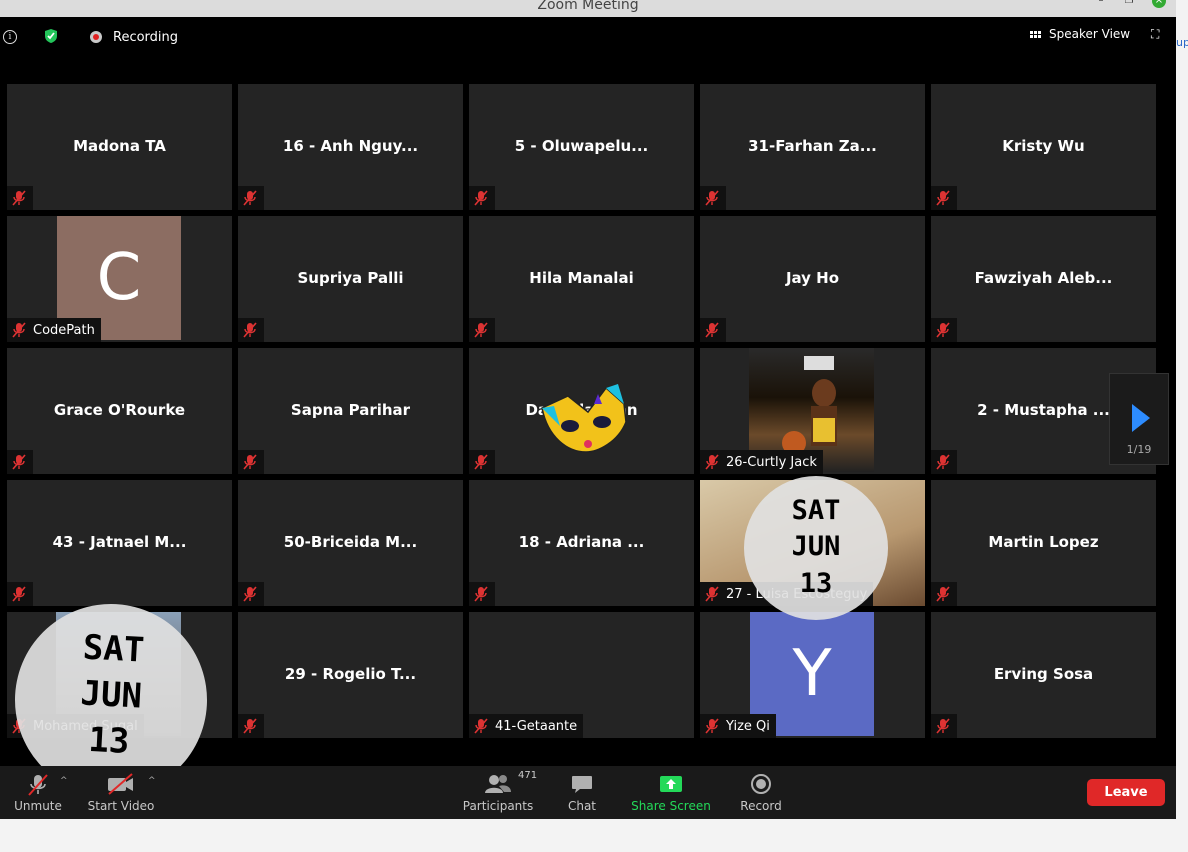 This screenshot has height=852, width=1188. Describe the element at coordinates (1155, 34) in the screenshot. I see `fullscreen-icon: ⛶` at that location.